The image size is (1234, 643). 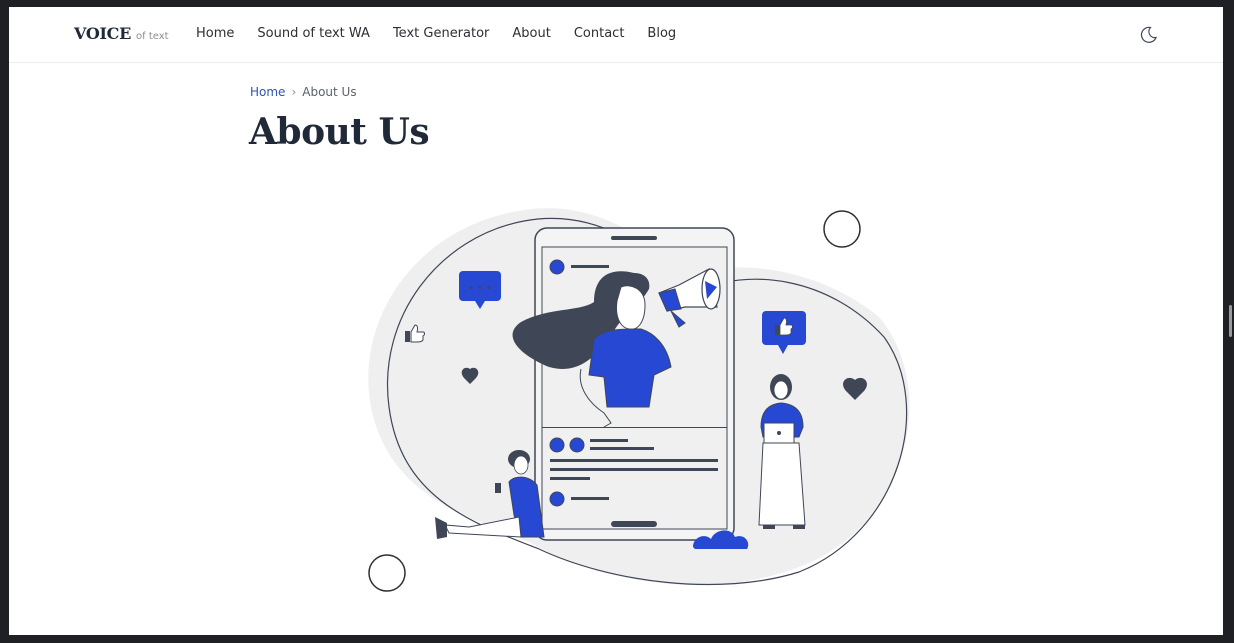 I want to click on nav-contact: Contact, so click(x=599, y=33).